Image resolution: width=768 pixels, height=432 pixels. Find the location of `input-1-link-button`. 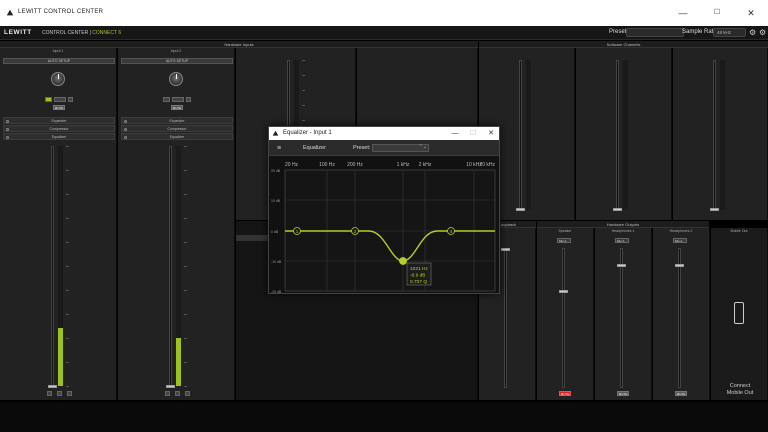

input-1-link-button is located at coordinates (59, 393).